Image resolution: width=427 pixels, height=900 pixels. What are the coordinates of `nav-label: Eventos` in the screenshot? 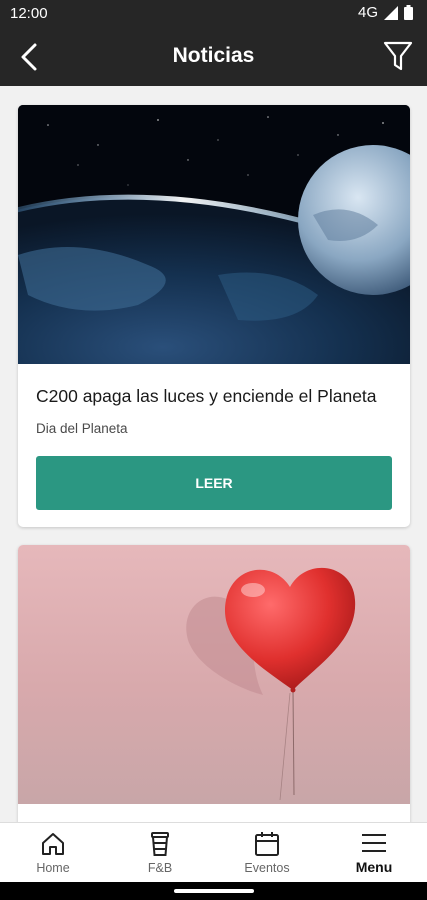 It's located at (267, 868).